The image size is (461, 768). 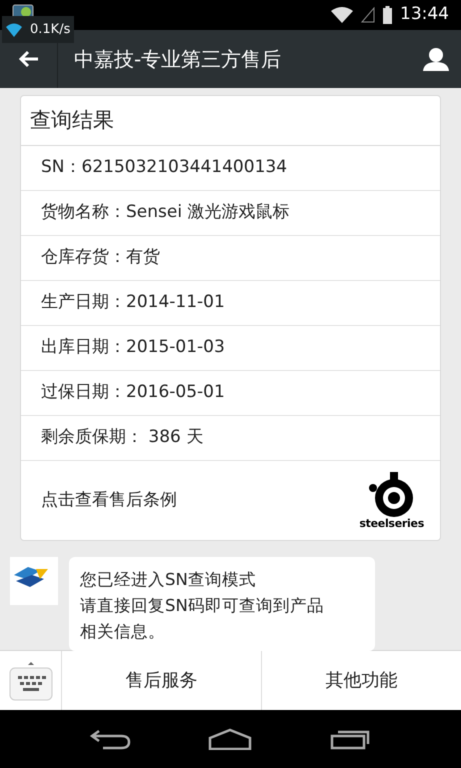 What do you see at coordinates (178, 59) in the screenshot?
I see `window-title: 中嘉技-专业第三方售后` at bounding box center [178, 59].